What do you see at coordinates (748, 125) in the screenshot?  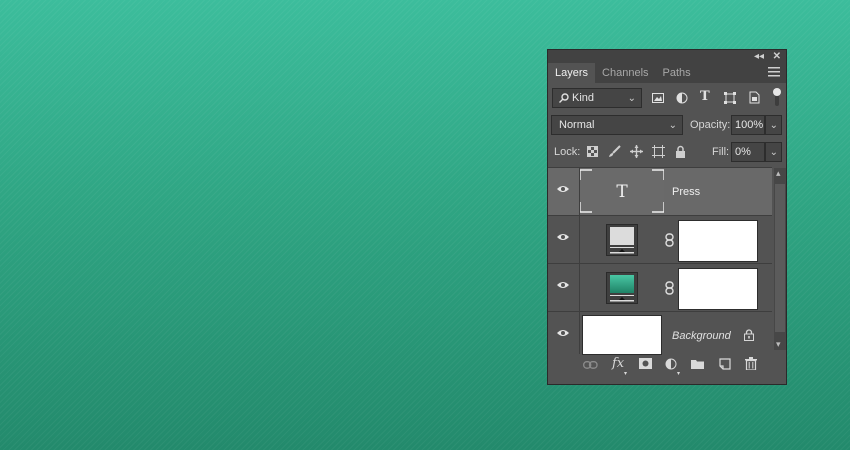 I see `opacity-input: 100%` at bounding box center [748, 125].